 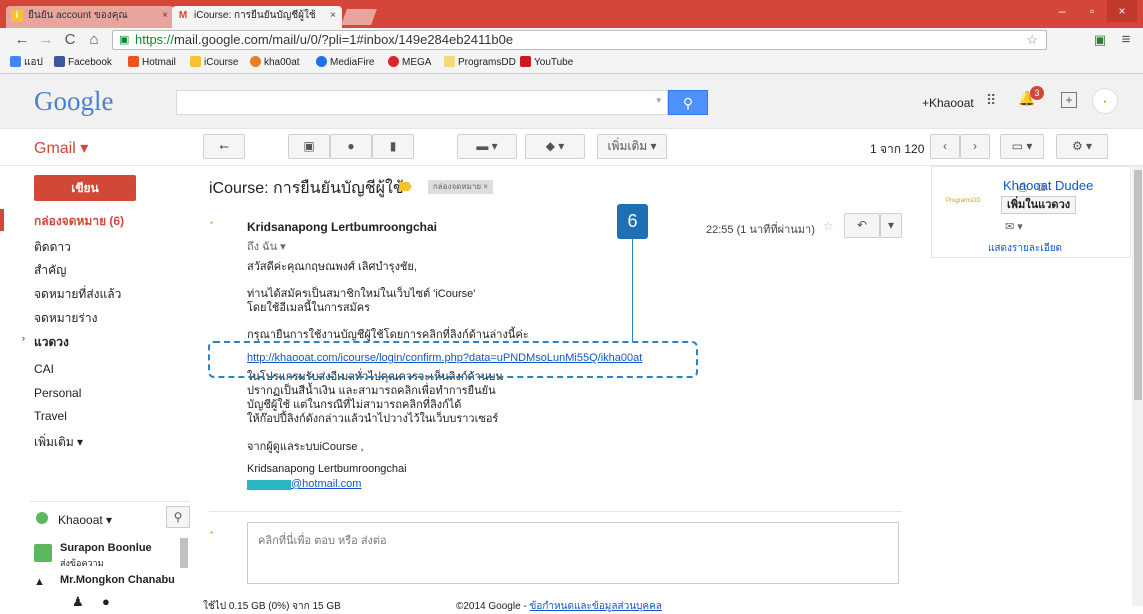 I want to click on more-button: เพิ่มเติม ▾, so click(x=632, y=146).